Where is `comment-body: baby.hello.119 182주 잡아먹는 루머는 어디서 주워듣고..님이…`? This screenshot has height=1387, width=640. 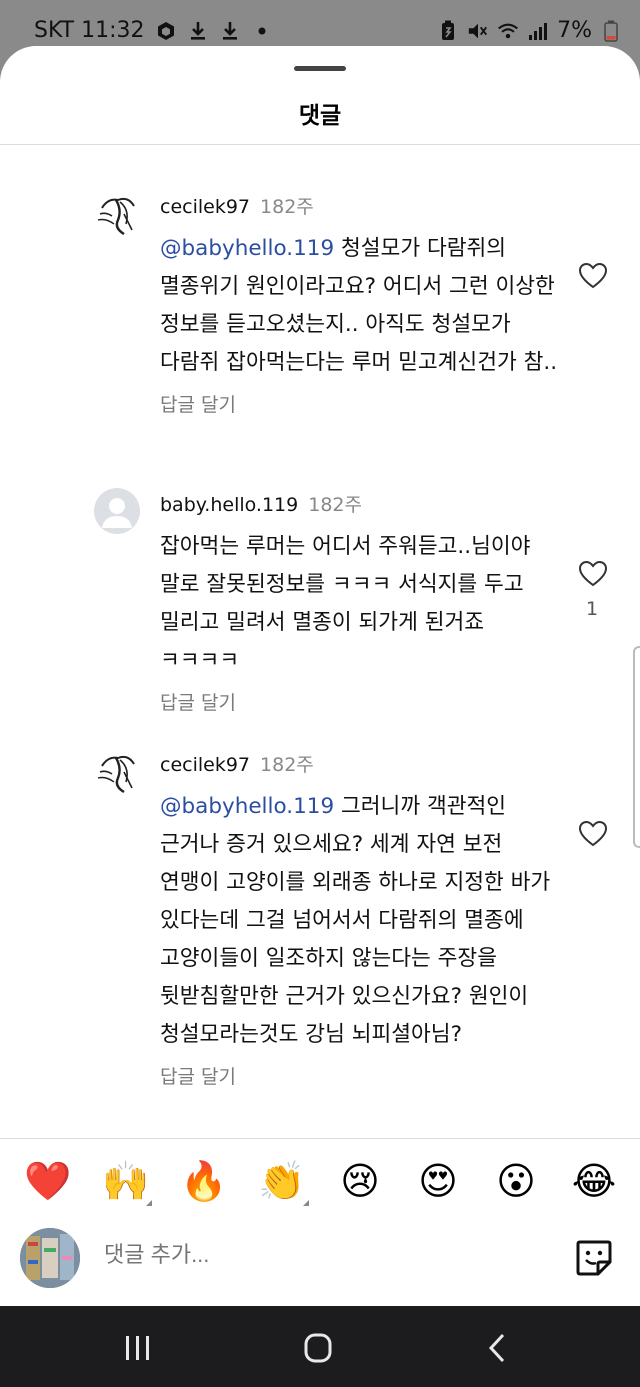 comment-body: baby.hello.119 182주 잡아먹는 루머는 어디서 주워듣고..님이… is located at coordinates (360, 603).